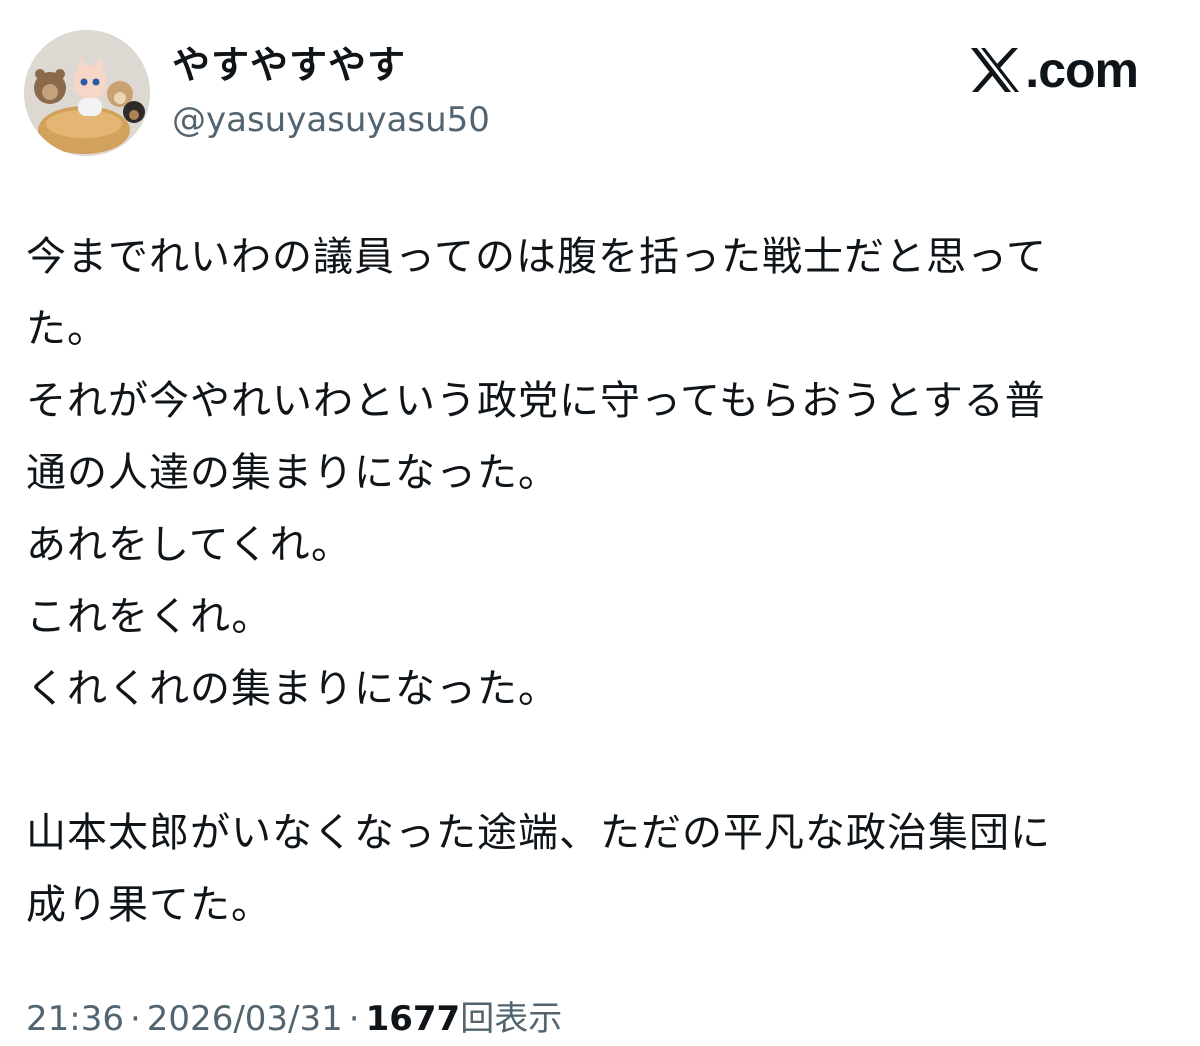 The image size is (1200, 1046). I want to click on tweet-line: あれをしてくれ。, so click(189, 545).